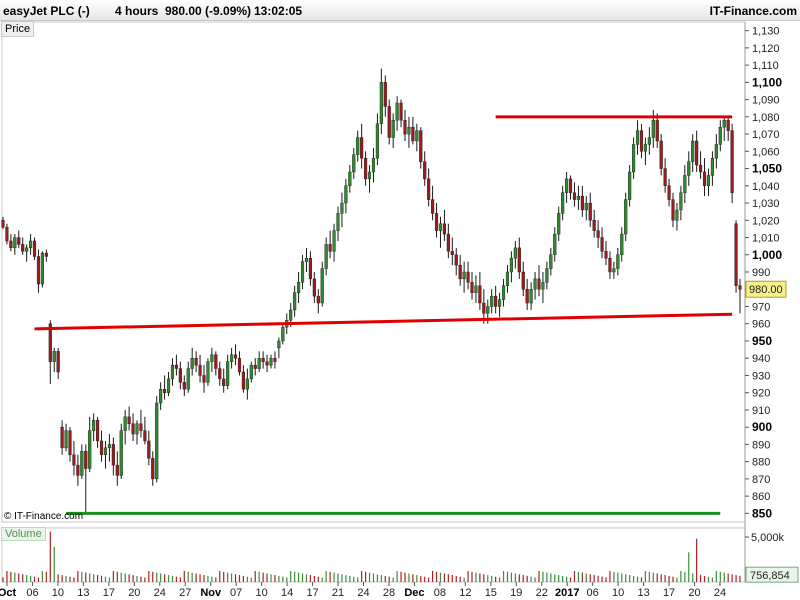  I want to click on date-label: Oct, so click(8, 593).